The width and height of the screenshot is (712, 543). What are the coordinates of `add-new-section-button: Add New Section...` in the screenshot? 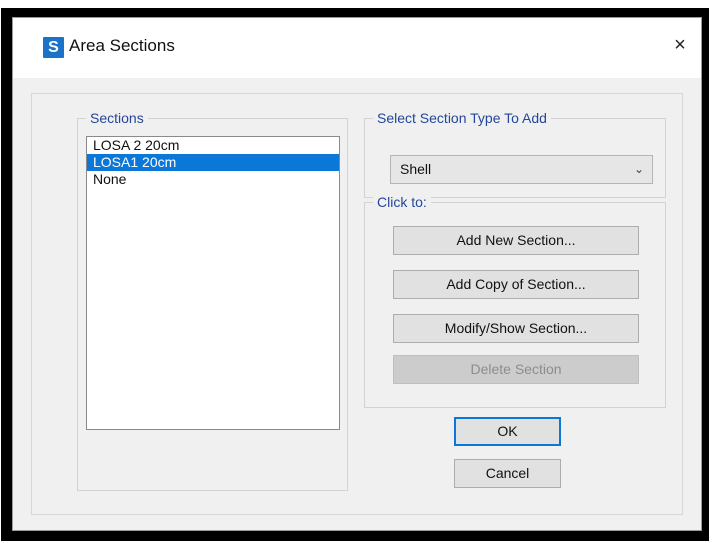 It's located at (516, 240).